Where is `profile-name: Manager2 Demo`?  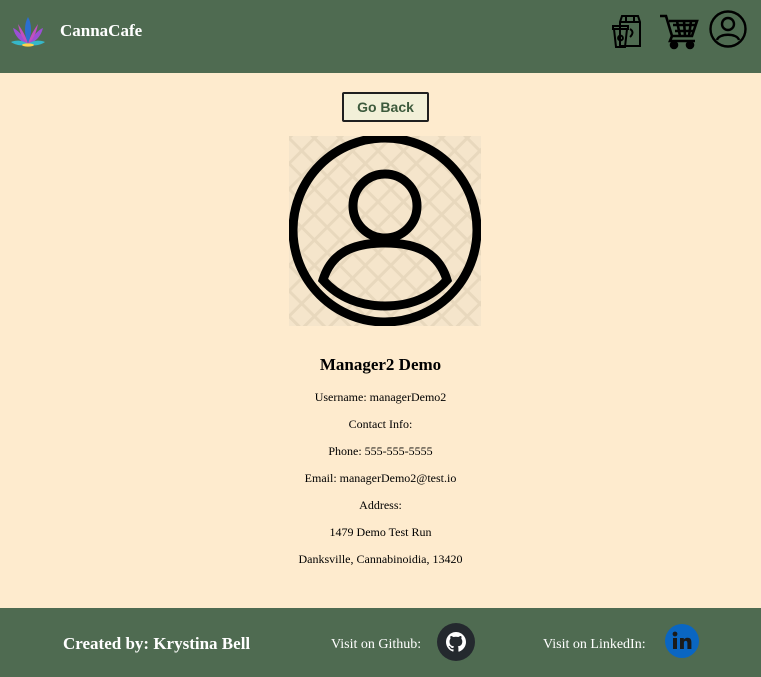 profile-name: Manager2 Demo is located at coordinates (380, 364).